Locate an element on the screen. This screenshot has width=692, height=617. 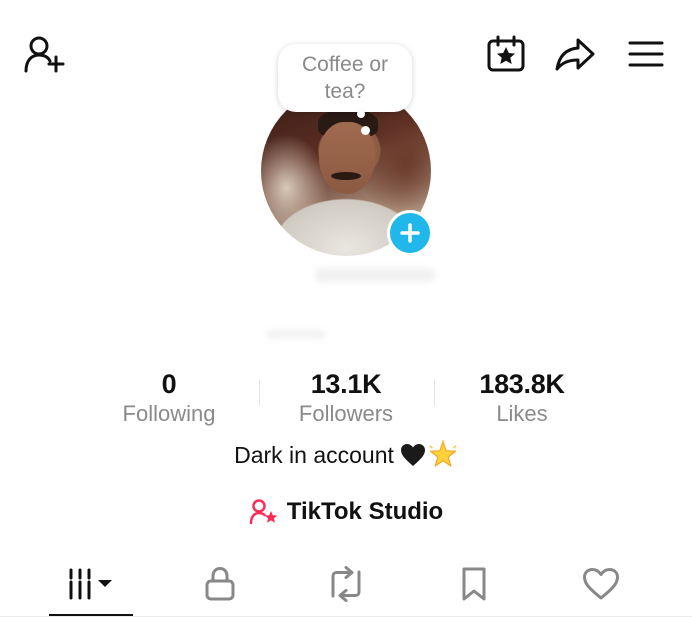
lock-icon is located at coordinates (220, 583).